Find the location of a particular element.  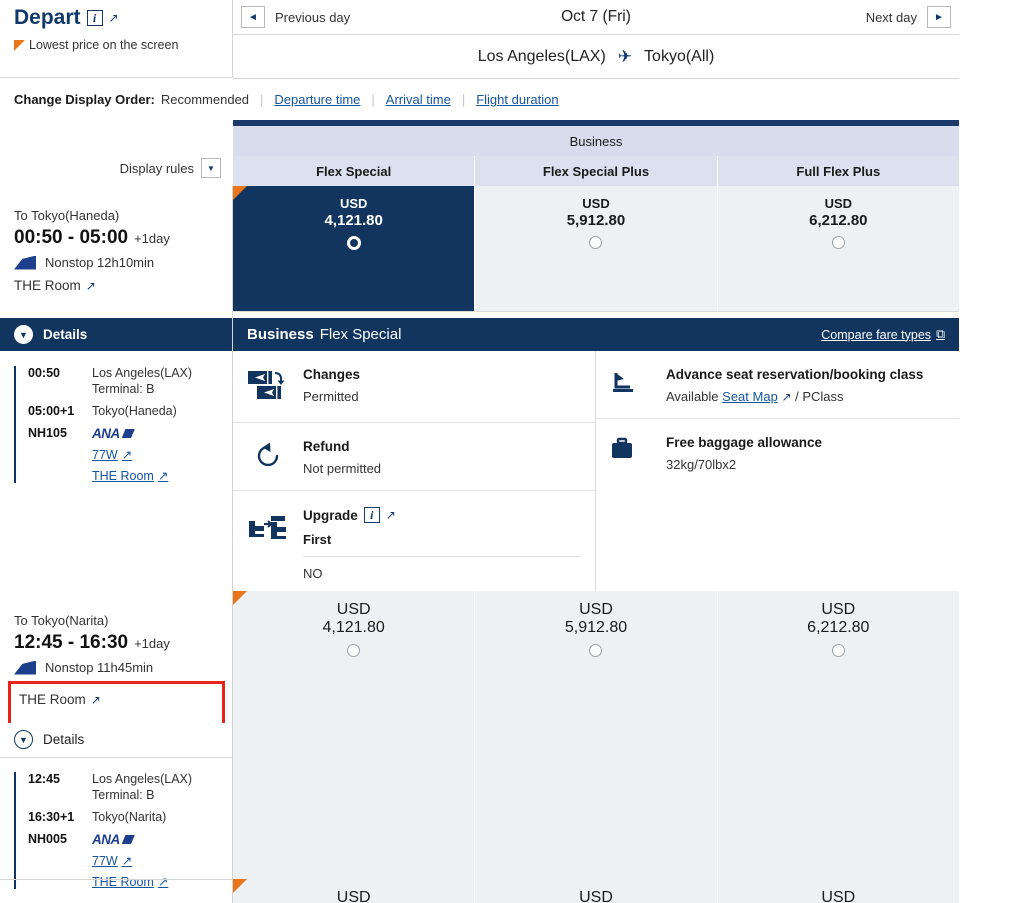

fare-column-full-flex-plus: Full Flex Plus is located at coordinates (837, 171).